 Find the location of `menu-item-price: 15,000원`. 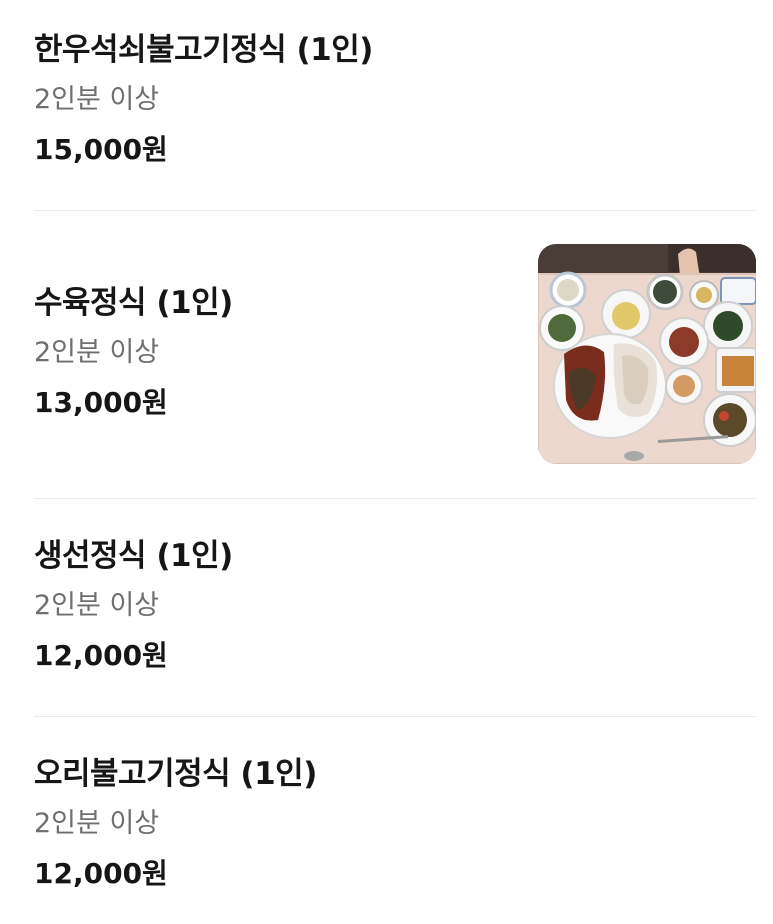

menu-item-price: 15,000원 is located at coordinates (101, 149).